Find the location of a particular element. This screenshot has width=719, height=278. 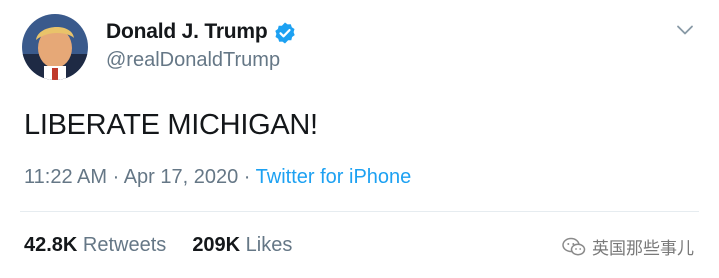

likes-count: 209K is located at coordinates (216, 245).